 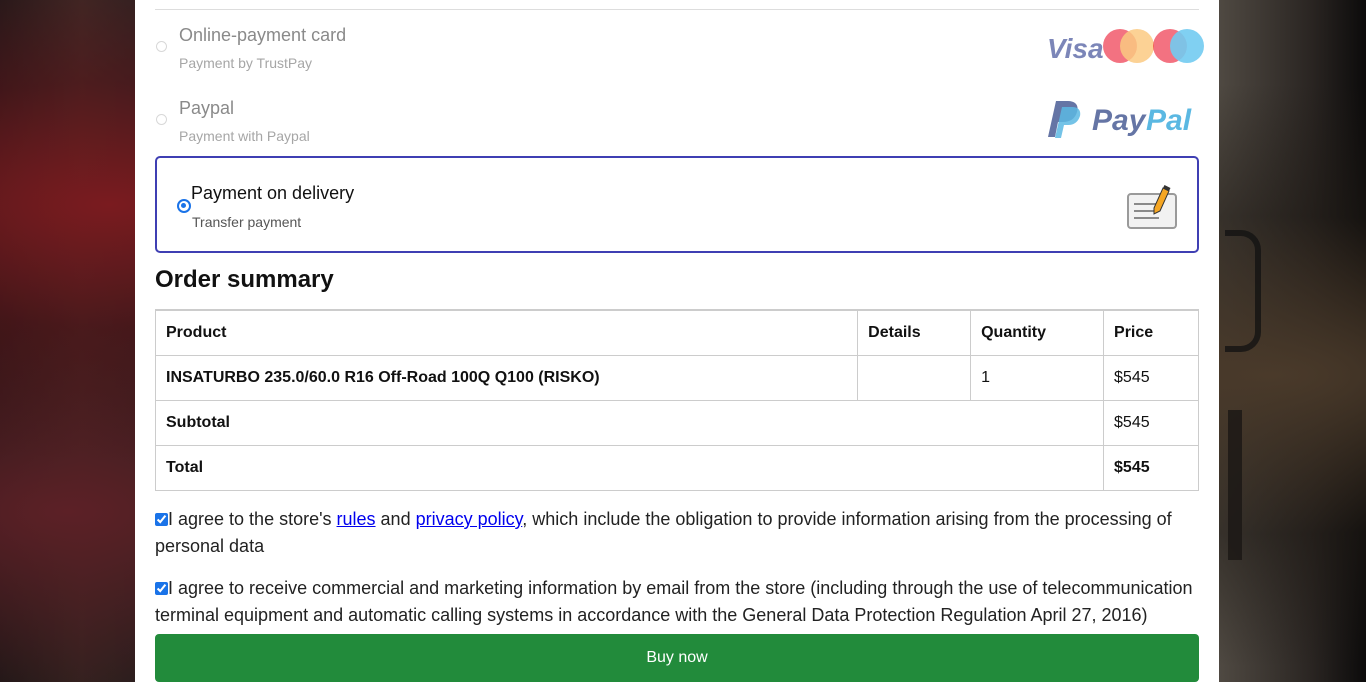 What do you see at coordinates (1075, 48) in the screenshot?
I see `visa-logo: Visa` at bounding box center [1075, 48].